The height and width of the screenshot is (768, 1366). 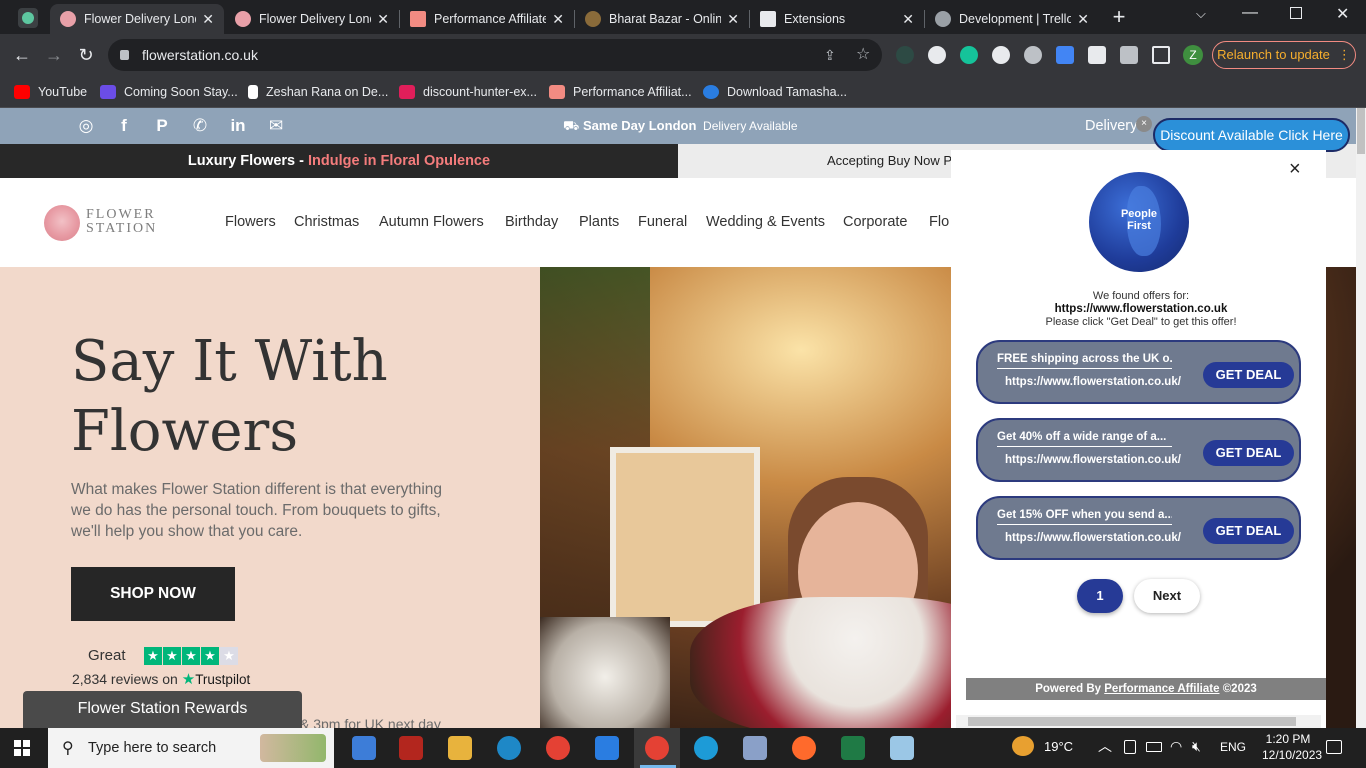 What do you see at coordinates (124, 126) in the screenshot?
I see `facebook-icon: f` at bounding box center [124, 126].